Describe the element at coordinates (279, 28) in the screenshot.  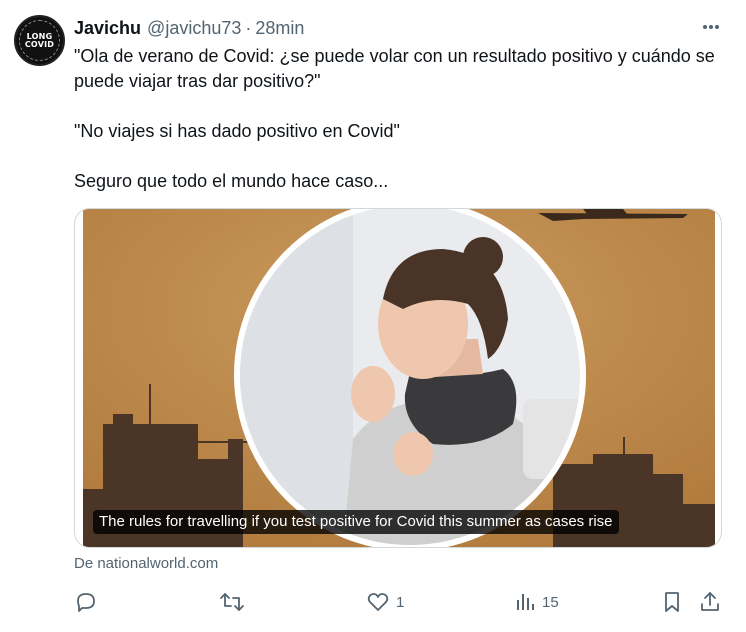
I see `timestamp: 28min` at that location.